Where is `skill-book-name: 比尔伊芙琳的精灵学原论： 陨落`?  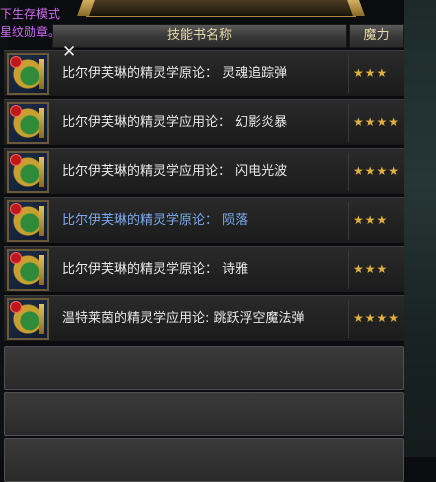
skill-book-name: 比尔伊芙琳的精灵学原论： 陨落 is located at coordinates (155, 220).